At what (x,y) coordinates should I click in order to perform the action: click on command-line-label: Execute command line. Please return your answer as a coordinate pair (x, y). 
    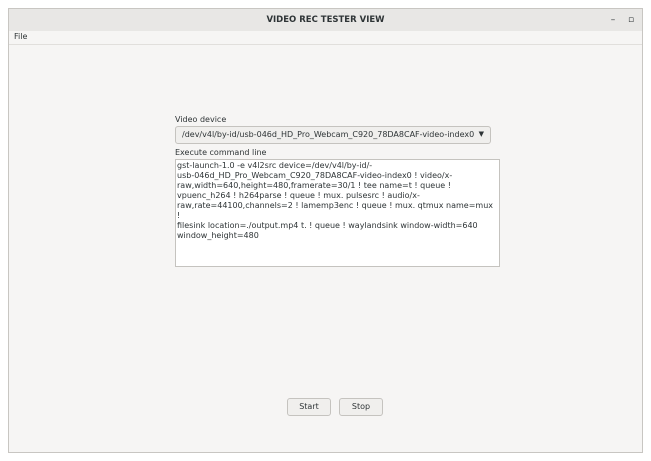
    Looking at the image, I should click on (221, 152).